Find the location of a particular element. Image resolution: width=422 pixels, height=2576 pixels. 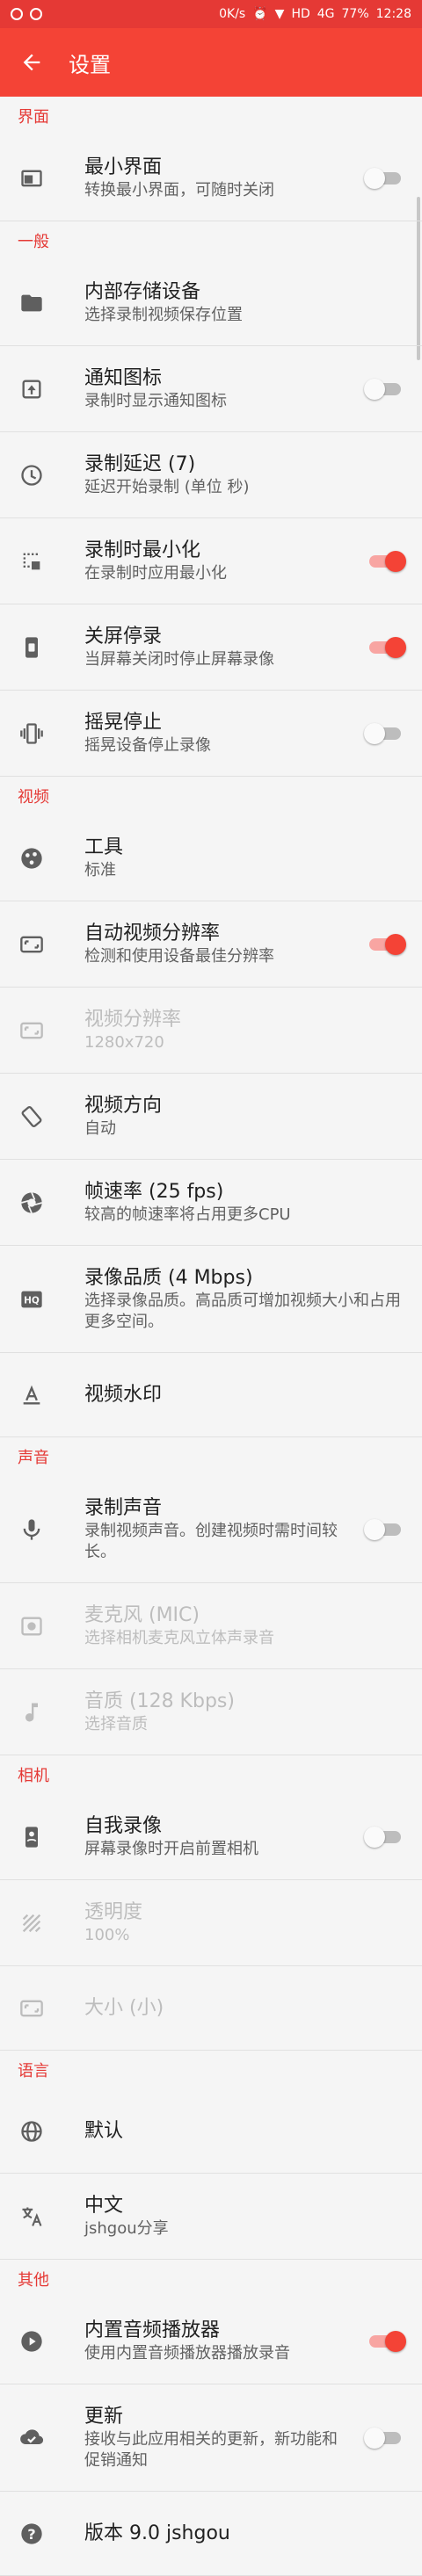

setting-subtitle: jshgou分享 is located at coordinates (126, 2228).